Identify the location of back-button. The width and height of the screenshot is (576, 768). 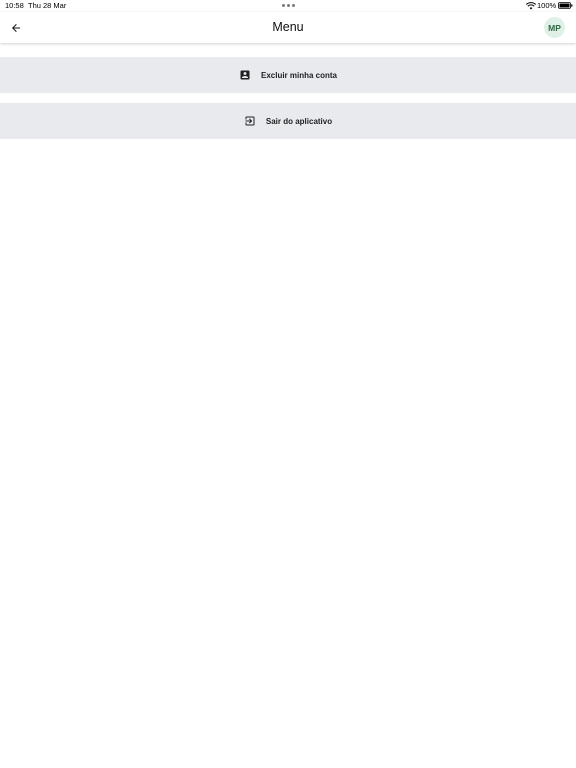
(16, 28).